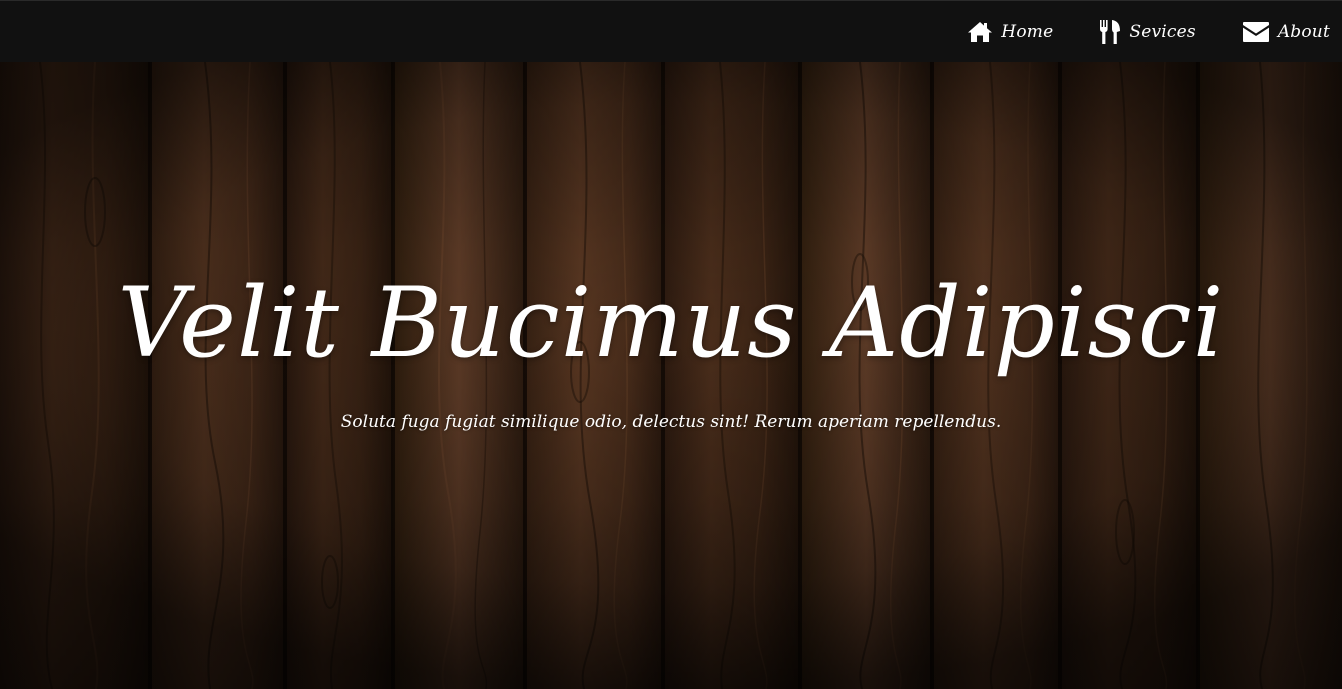  I want to click on nav-home-link: Home, so click(1010, 32).